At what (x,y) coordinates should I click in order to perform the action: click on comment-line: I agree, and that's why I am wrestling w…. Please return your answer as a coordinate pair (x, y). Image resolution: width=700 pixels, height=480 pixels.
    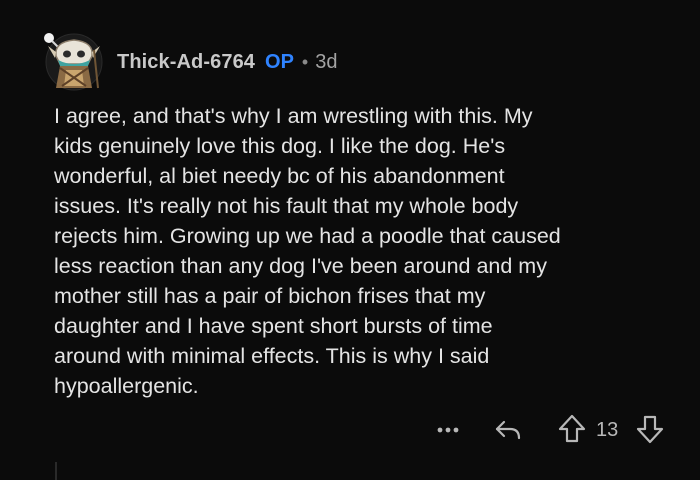
    Looking at the image, I should click on (293, 116).